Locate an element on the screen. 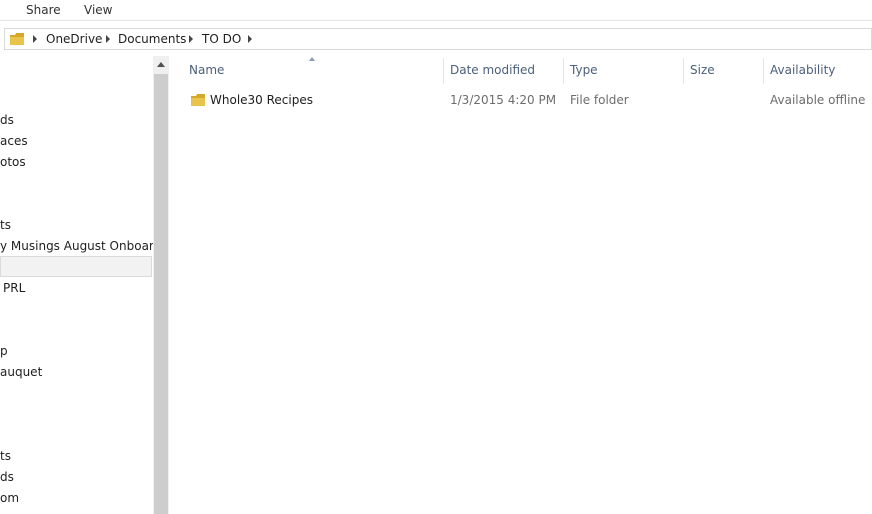 The height and width of the screenshot is (514, 872). breadcrumb-documents: Documents is located at coordinates (152, 39).